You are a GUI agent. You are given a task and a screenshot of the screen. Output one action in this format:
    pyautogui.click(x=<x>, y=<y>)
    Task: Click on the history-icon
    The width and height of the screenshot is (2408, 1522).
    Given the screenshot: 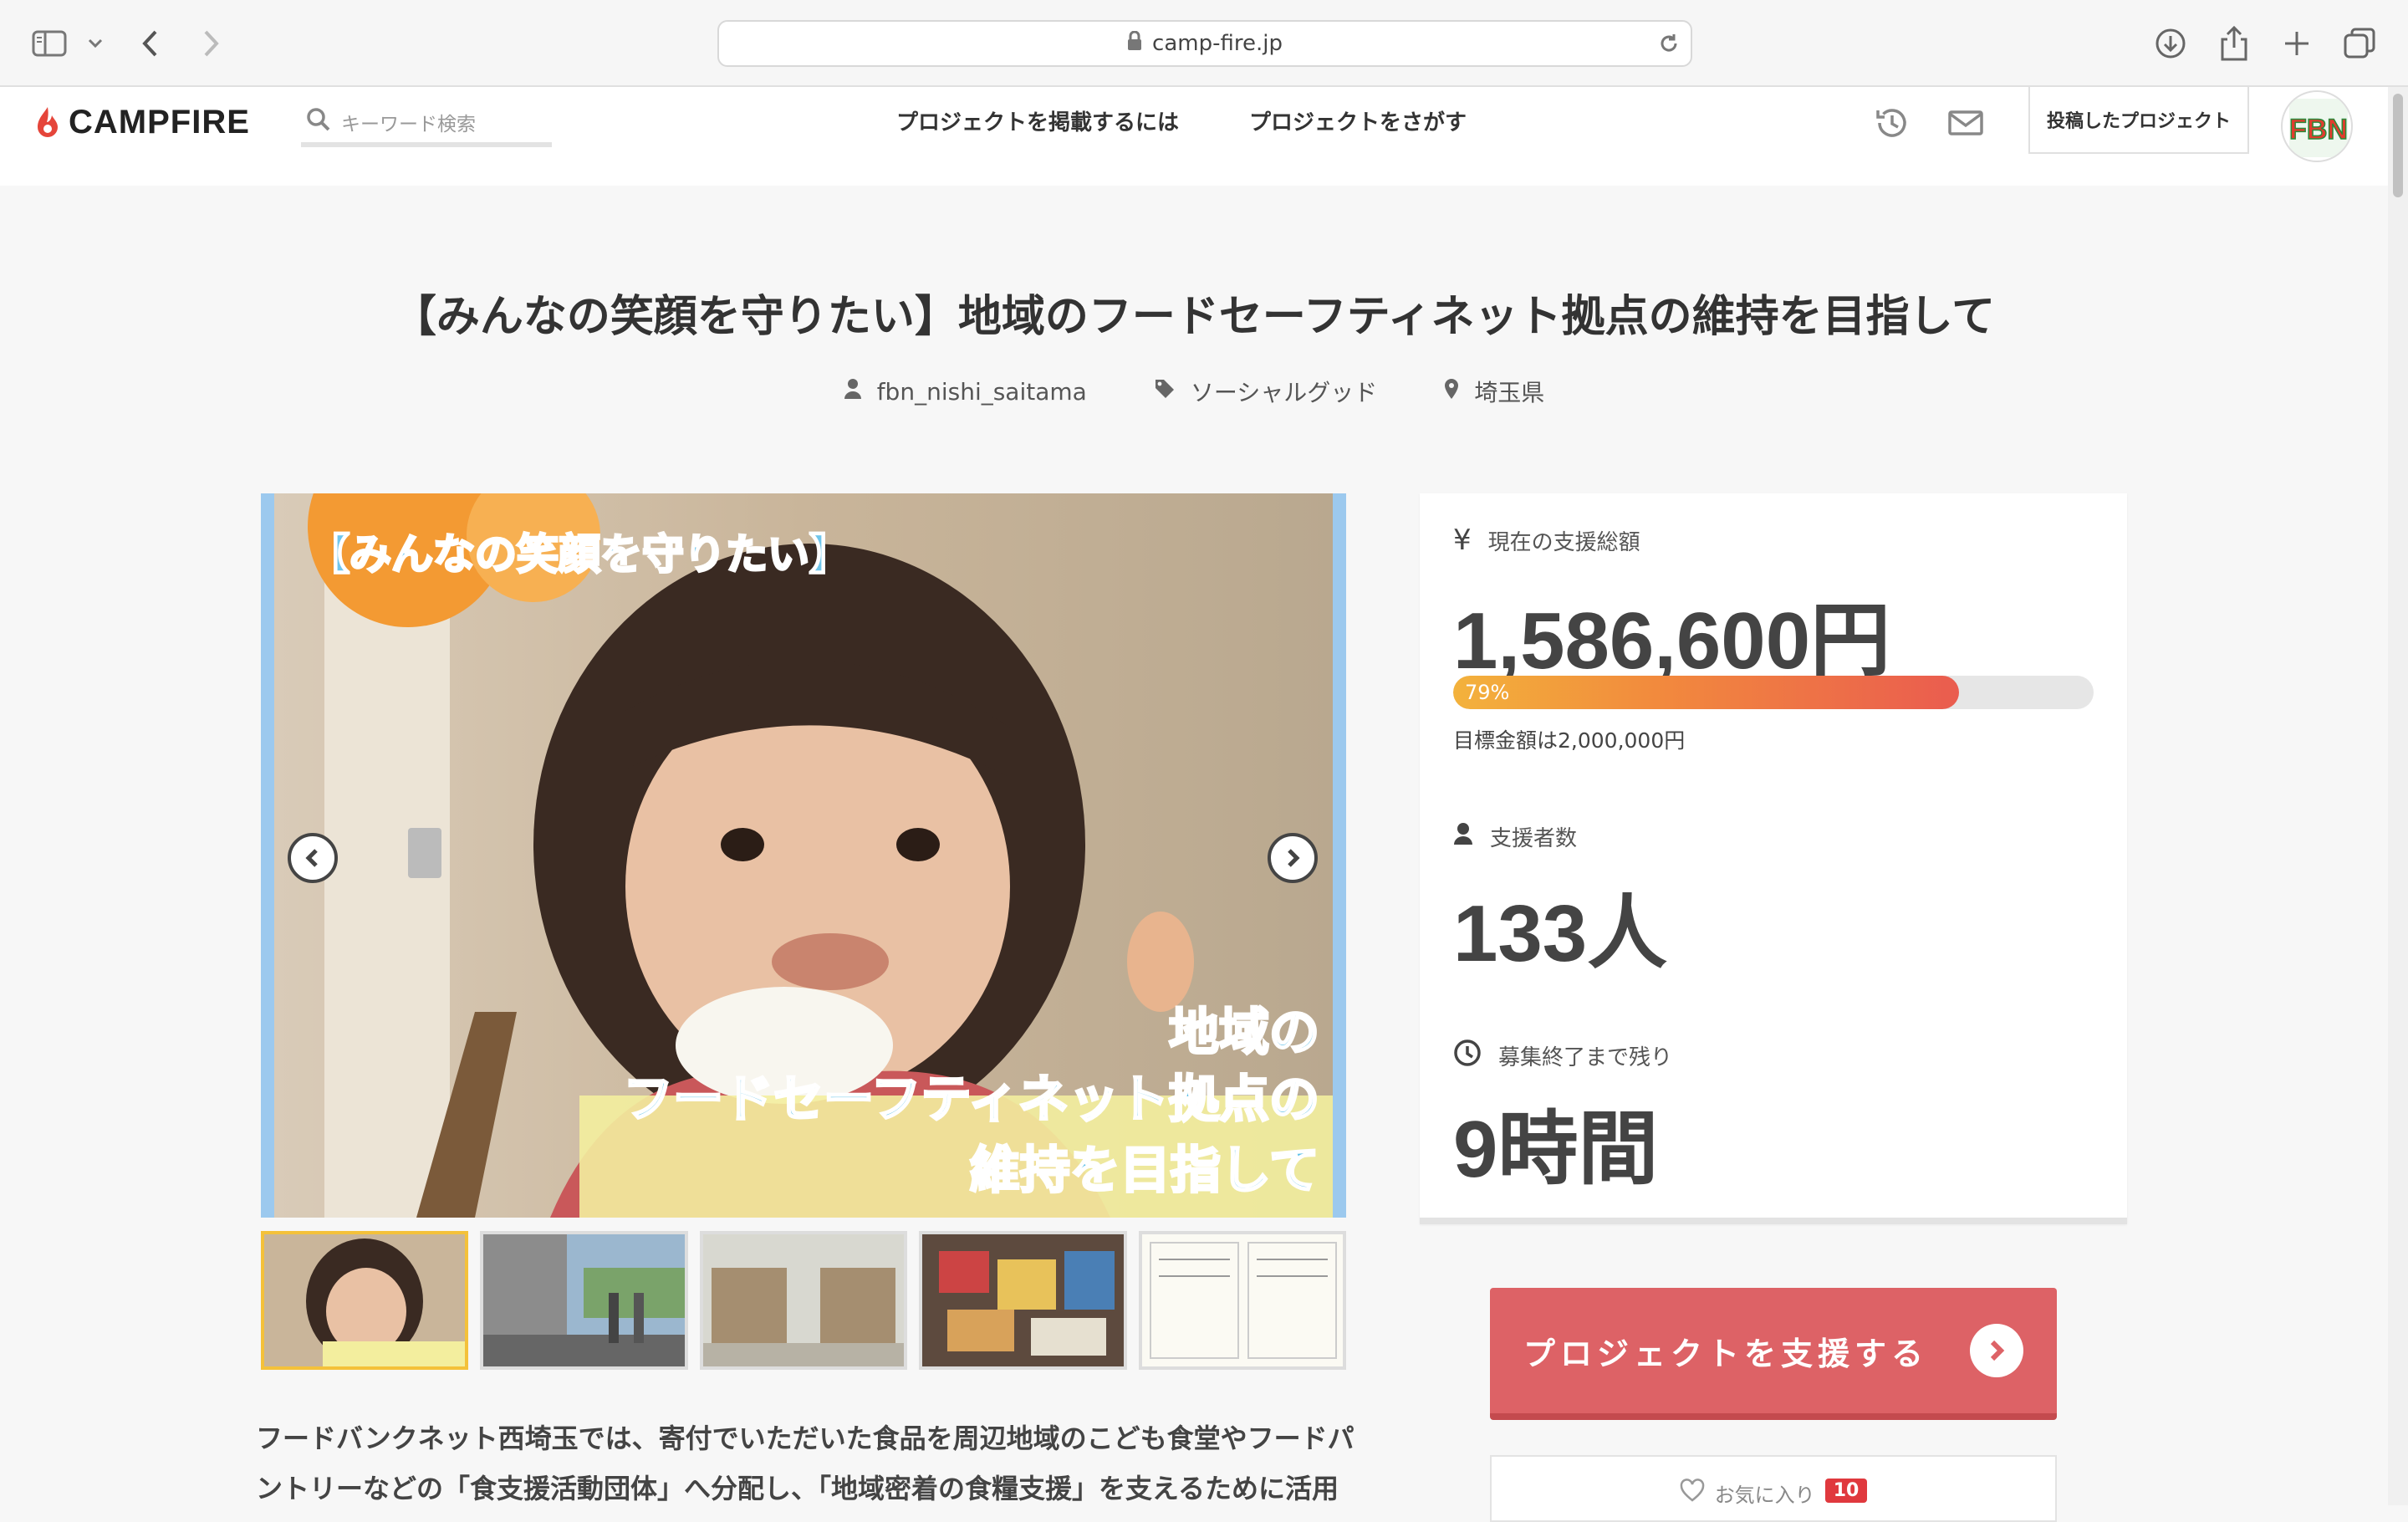 What is the action you would take?
    pyautogui.click(x=1893, y=124)
    